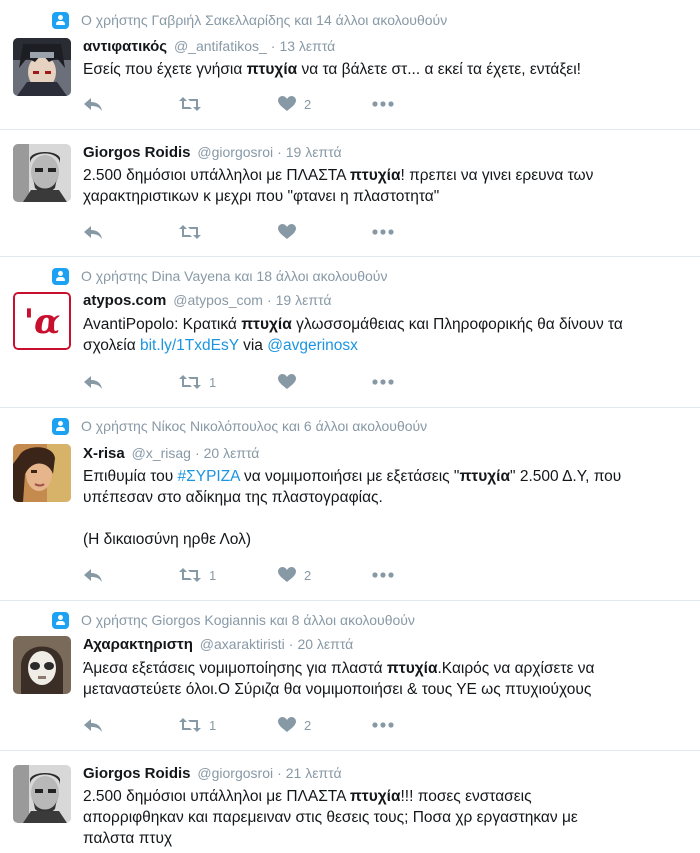 The height and width of the screenshot is (853, 700). What do you see at coordinates (307, 46) in the screenshot?
I see `timestamp: 13 λεπτά` at bounding box center [307, 46].